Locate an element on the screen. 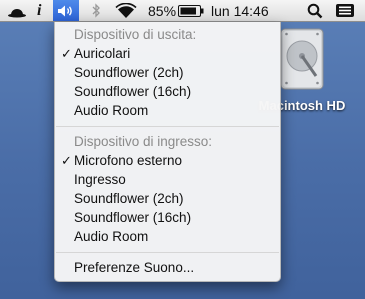 The width and height of the screenshot is (365, 299). menu-item-output-soundflower-16ch: Soundflower (16ch) is located at coordinates (132, 92).